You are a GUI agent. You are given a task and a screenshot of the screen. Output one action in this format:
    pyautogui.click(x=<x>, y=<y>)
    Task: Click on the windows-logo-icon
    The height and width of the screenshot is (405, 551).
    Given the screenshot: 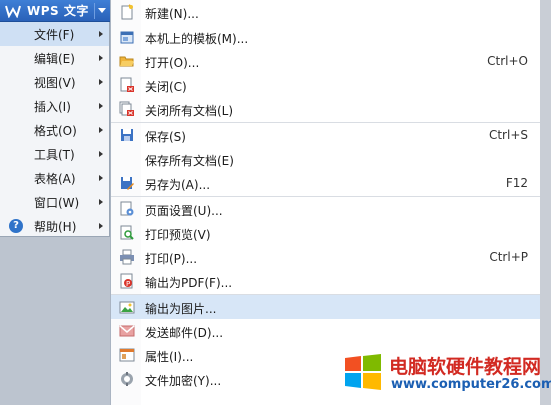 What is the action you would take?
    pyautogui.click(x=363, y=372)
    